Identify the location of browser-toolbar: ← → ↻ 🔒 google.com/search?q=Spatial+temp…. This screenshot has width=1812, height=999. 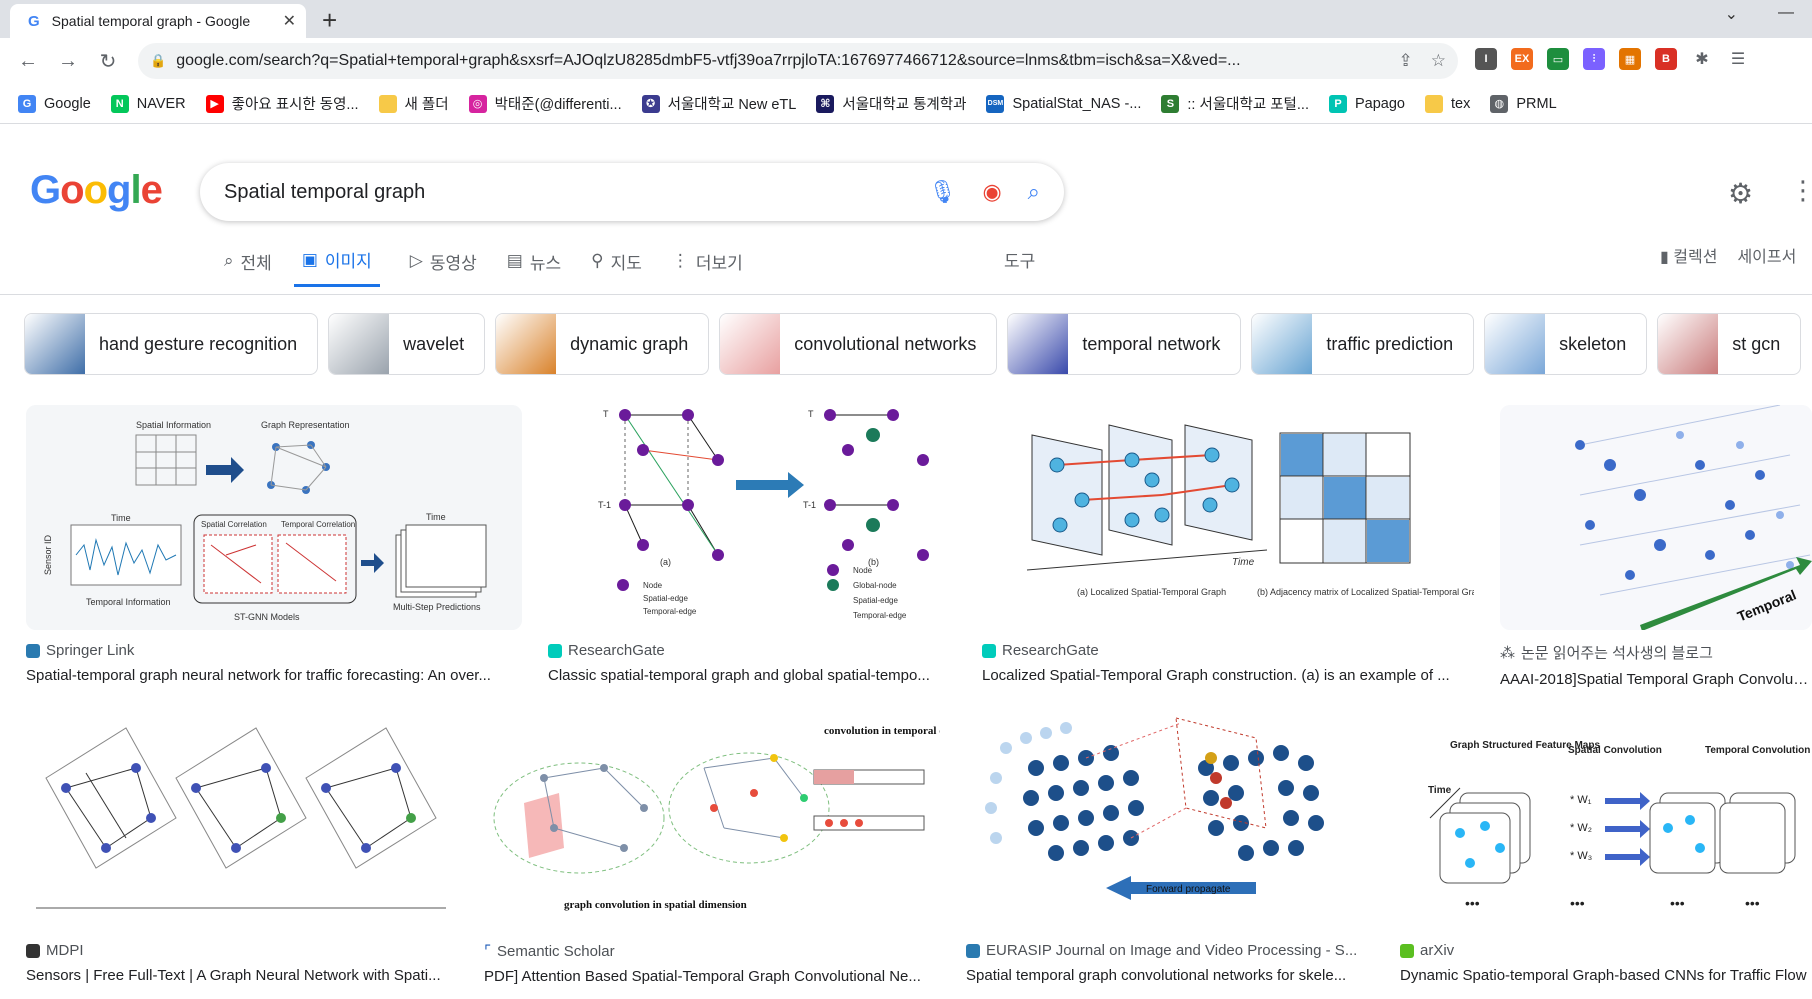
(906, 61).